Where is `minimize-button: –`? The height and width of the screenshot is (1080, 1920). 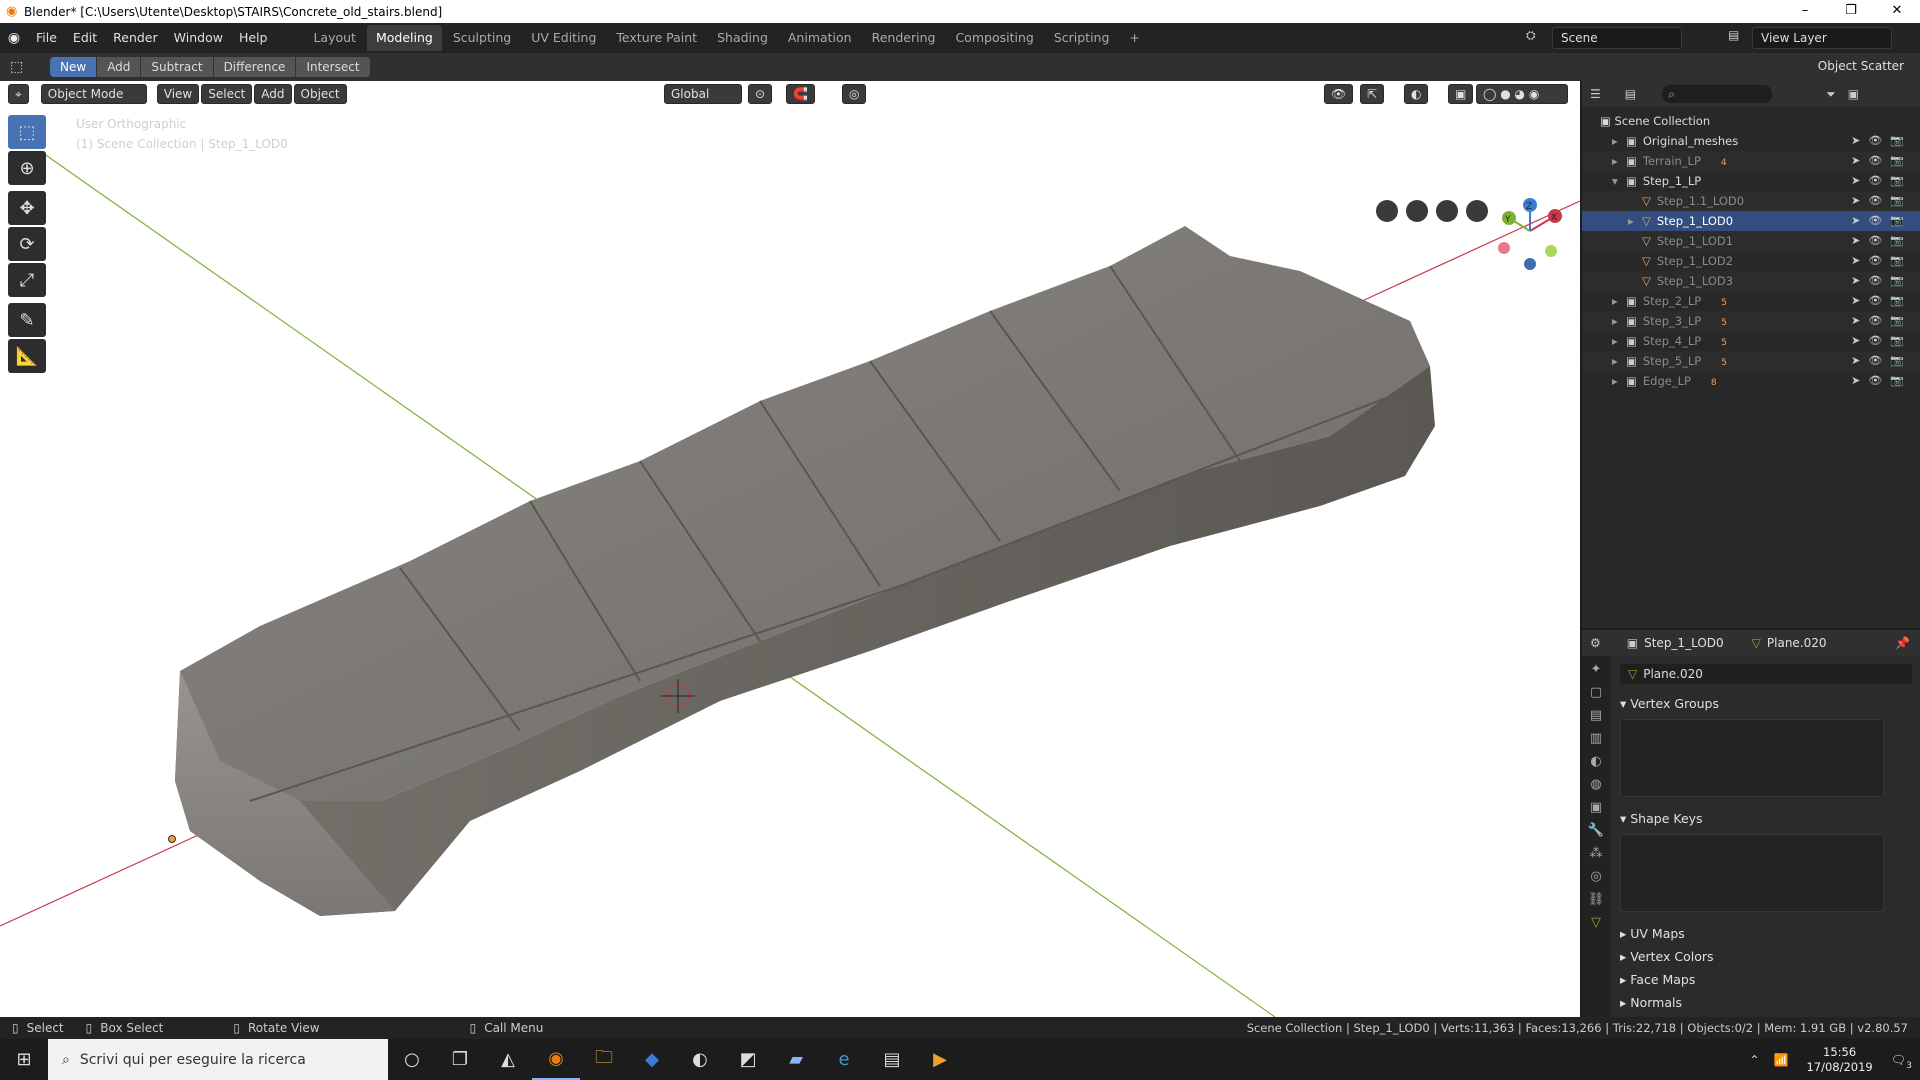
minimize-button: – is located at coordinates (1805, 11).